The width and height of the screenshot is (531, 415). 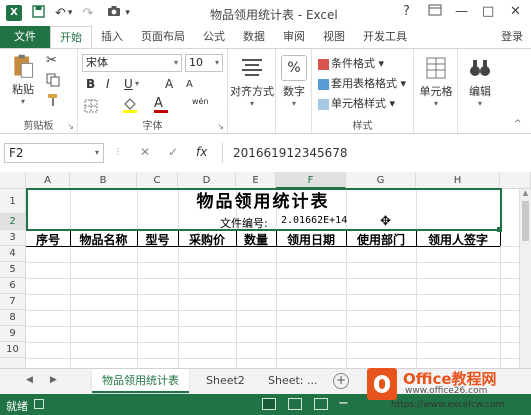 I want to click on grow-font-button: A, so click(x=169, y=84).